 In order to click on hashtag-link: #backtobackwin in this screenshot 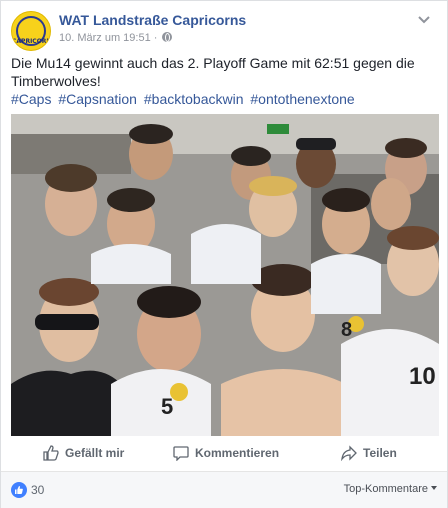, I will do `click(194, 99)`.